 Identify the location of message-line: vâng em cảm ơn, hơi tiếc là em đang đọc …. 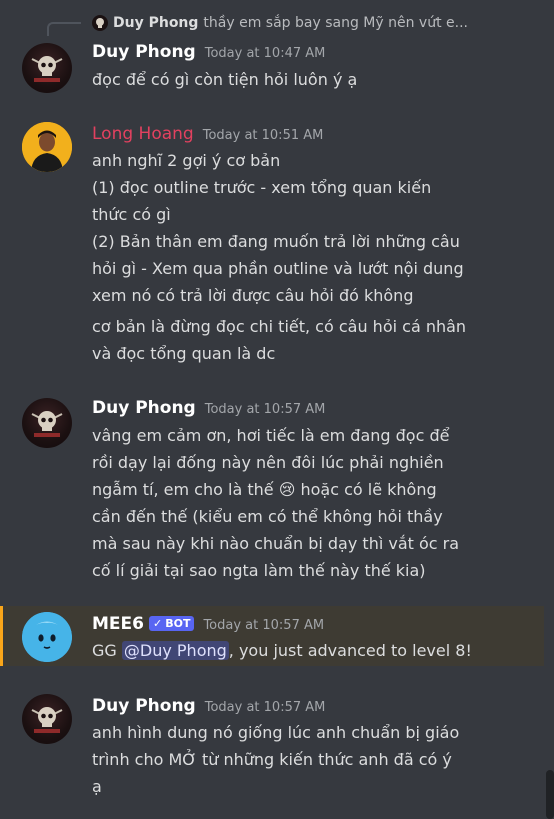
(271, 435).